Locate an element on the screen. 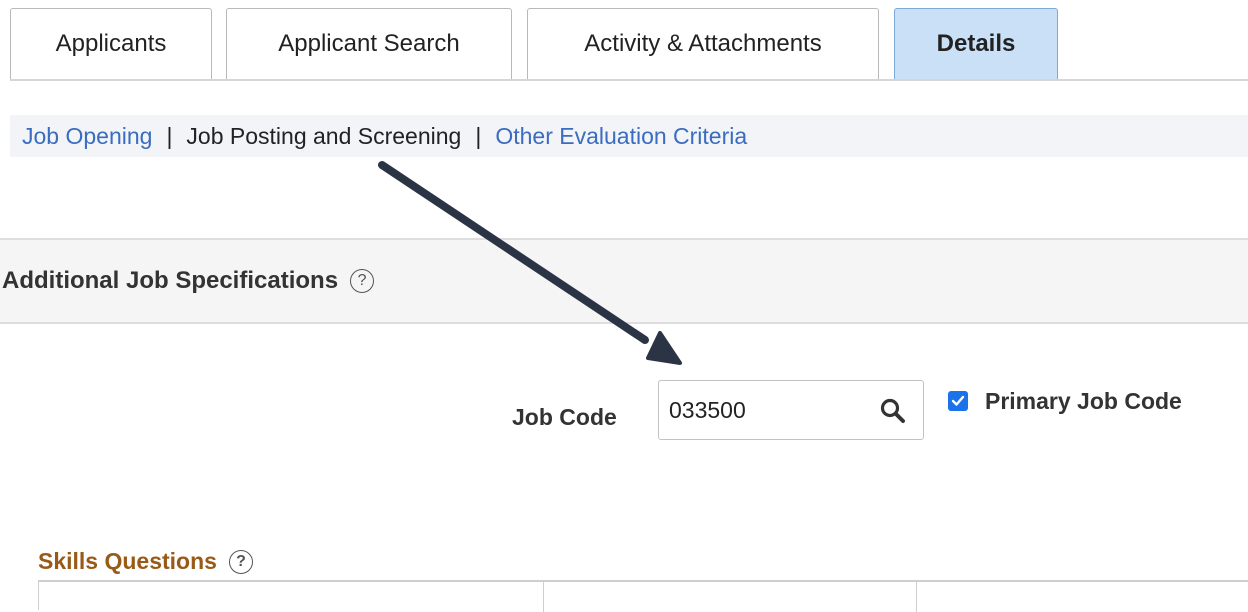 The image size is (1248, 612). tab-label: Details is located at coordinates (976, 43).